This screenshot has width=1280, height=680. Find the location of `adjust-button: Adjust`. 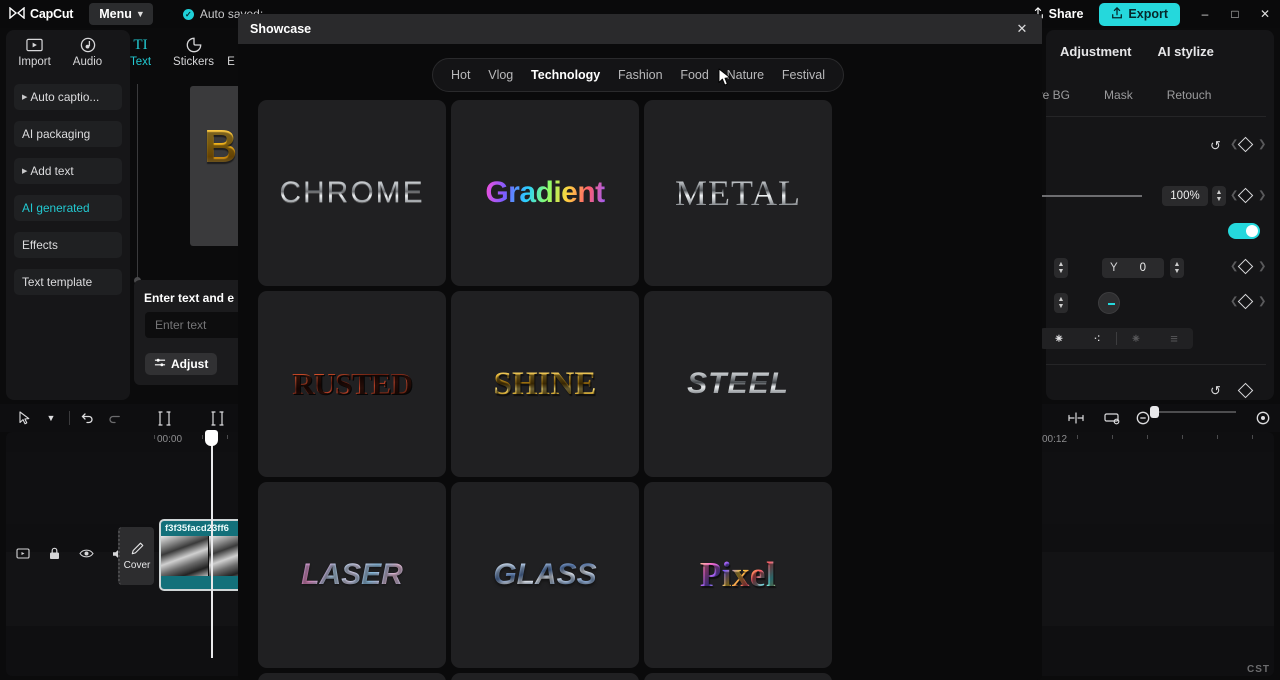

adjust-button: Adjust is located at coordinates (181, 364).